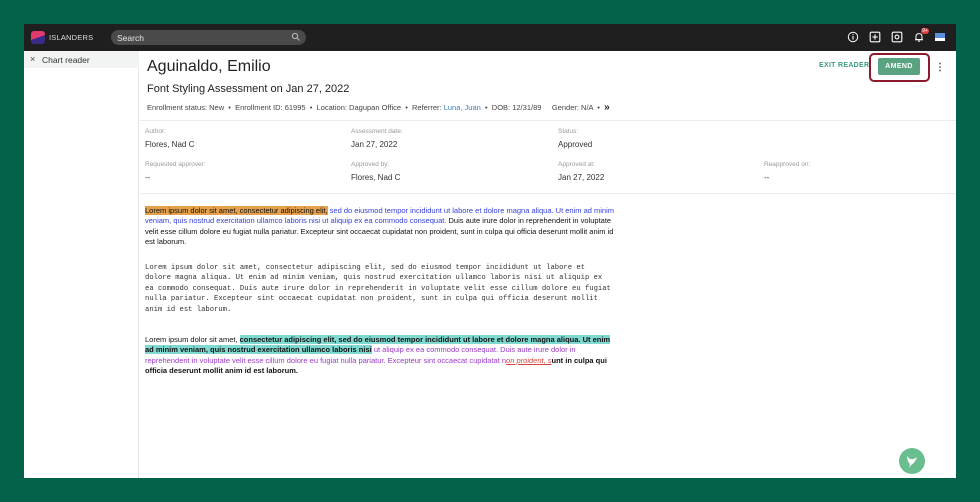  Describe the element at coordinates (568, 131) in the screenshot. I see `status-label: Status:` at that location.